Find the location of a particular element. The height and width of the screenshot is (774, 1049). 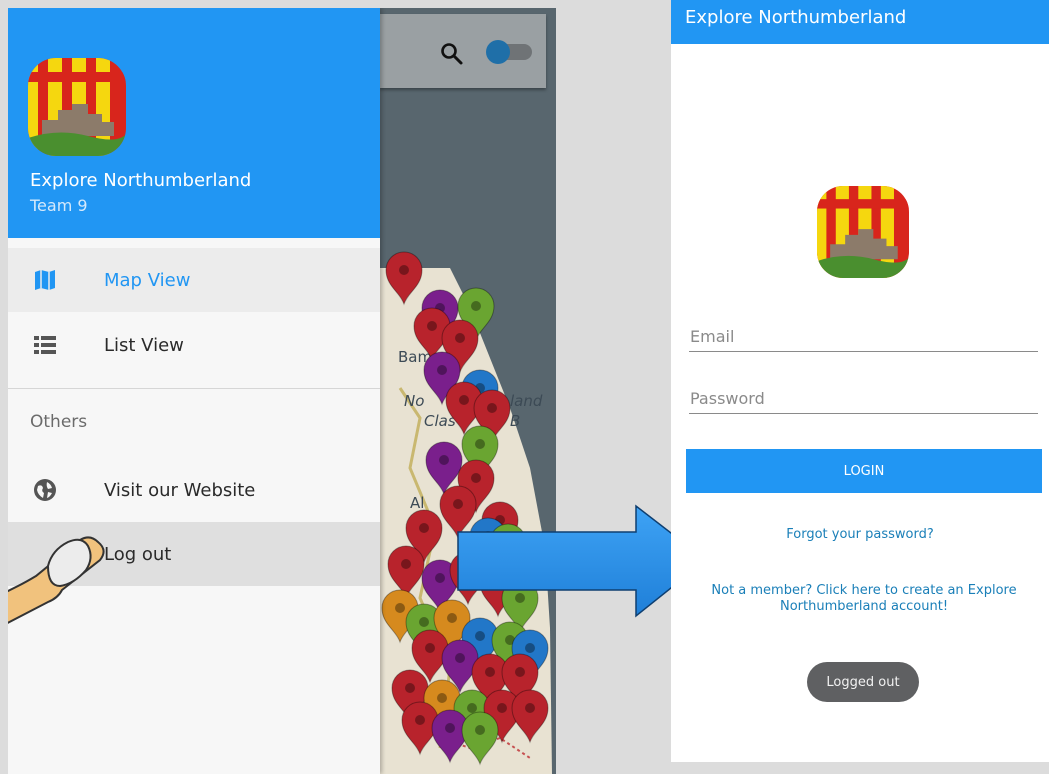

globe-icon is located at coordinates (45, 490).